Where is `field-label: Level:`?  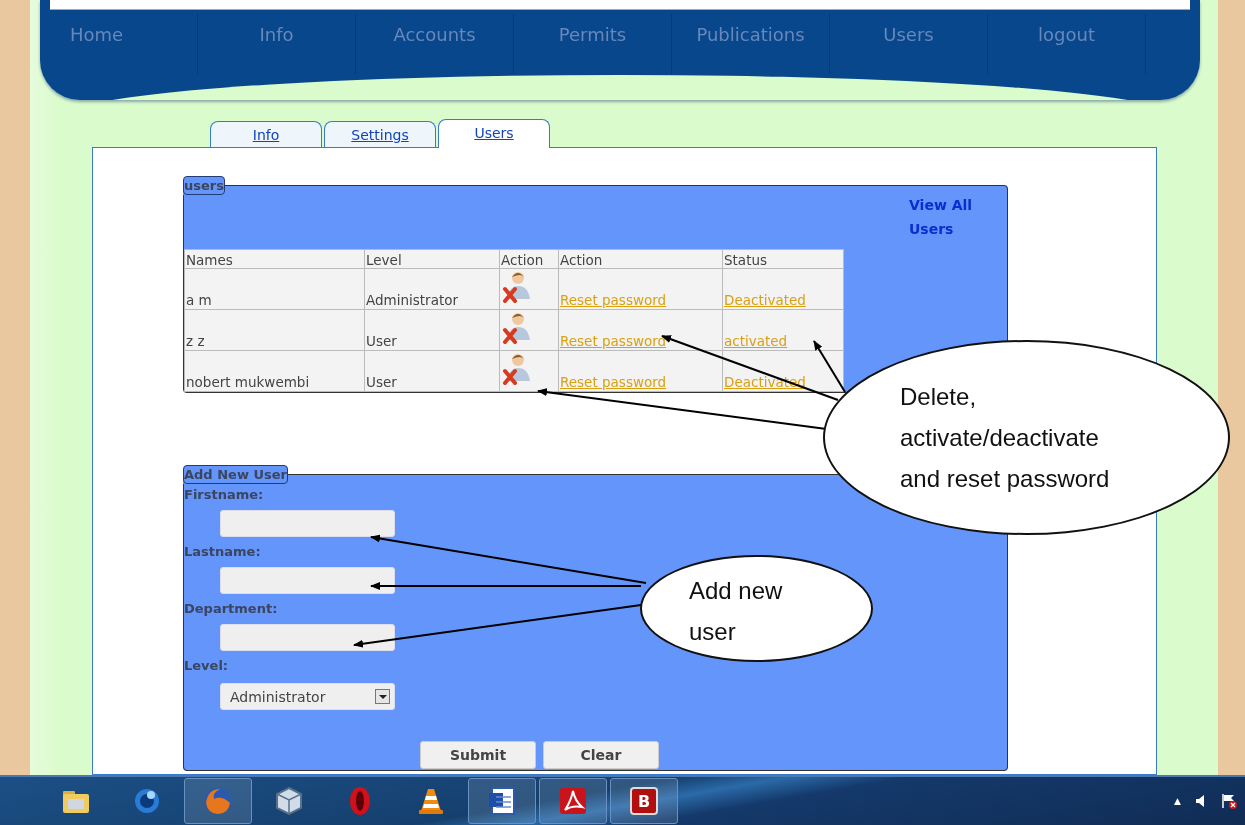 field-label: Level: is located at coordinates (206, 666).